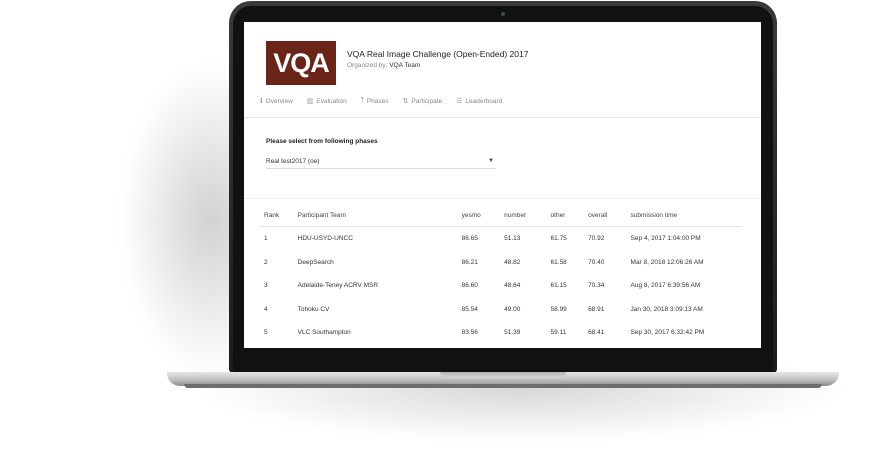 The width and height of the screenshot is (894, 468). I want to click on phase-select: Real test2017 (oe) ▼, so click(381, 161).